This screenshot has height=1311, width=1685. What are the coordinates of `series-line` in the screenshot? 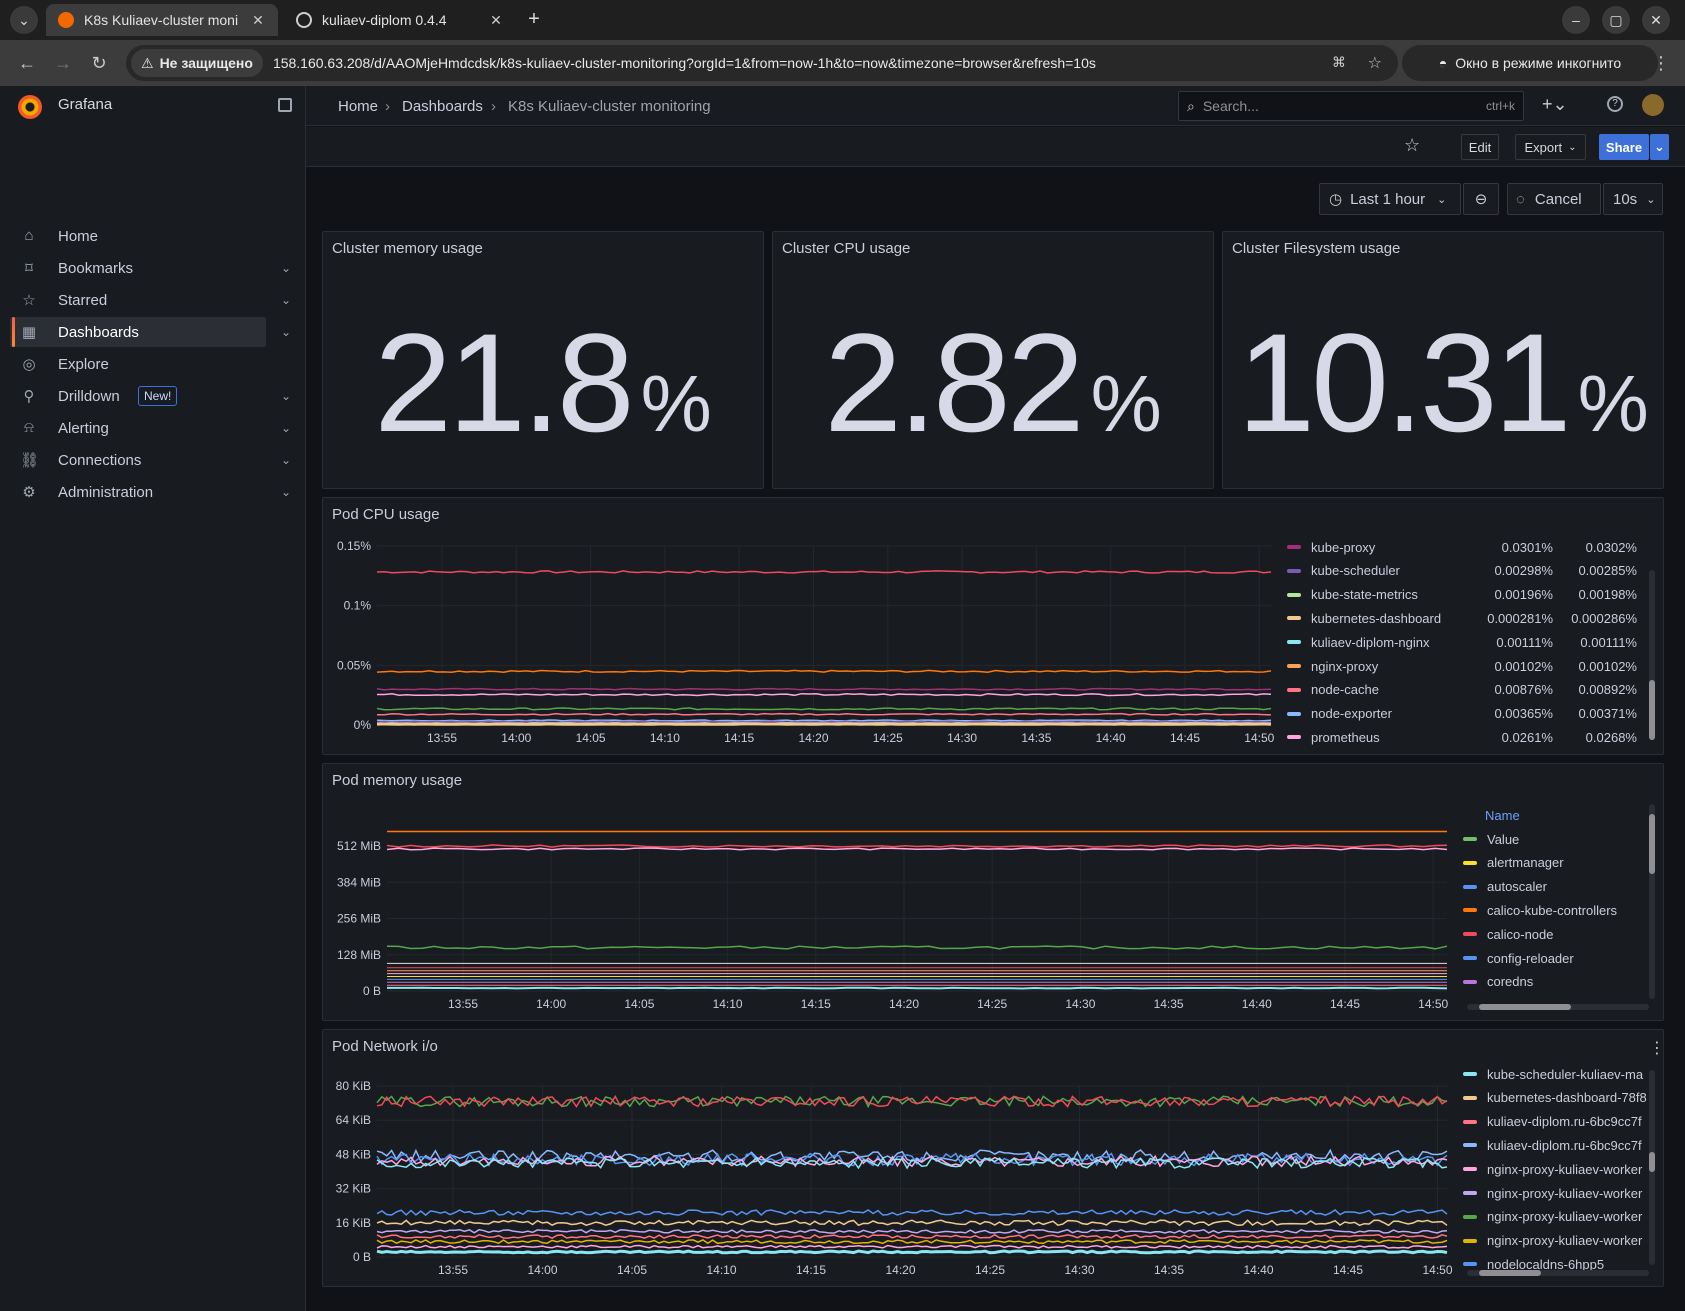 It's located at (824, 720).